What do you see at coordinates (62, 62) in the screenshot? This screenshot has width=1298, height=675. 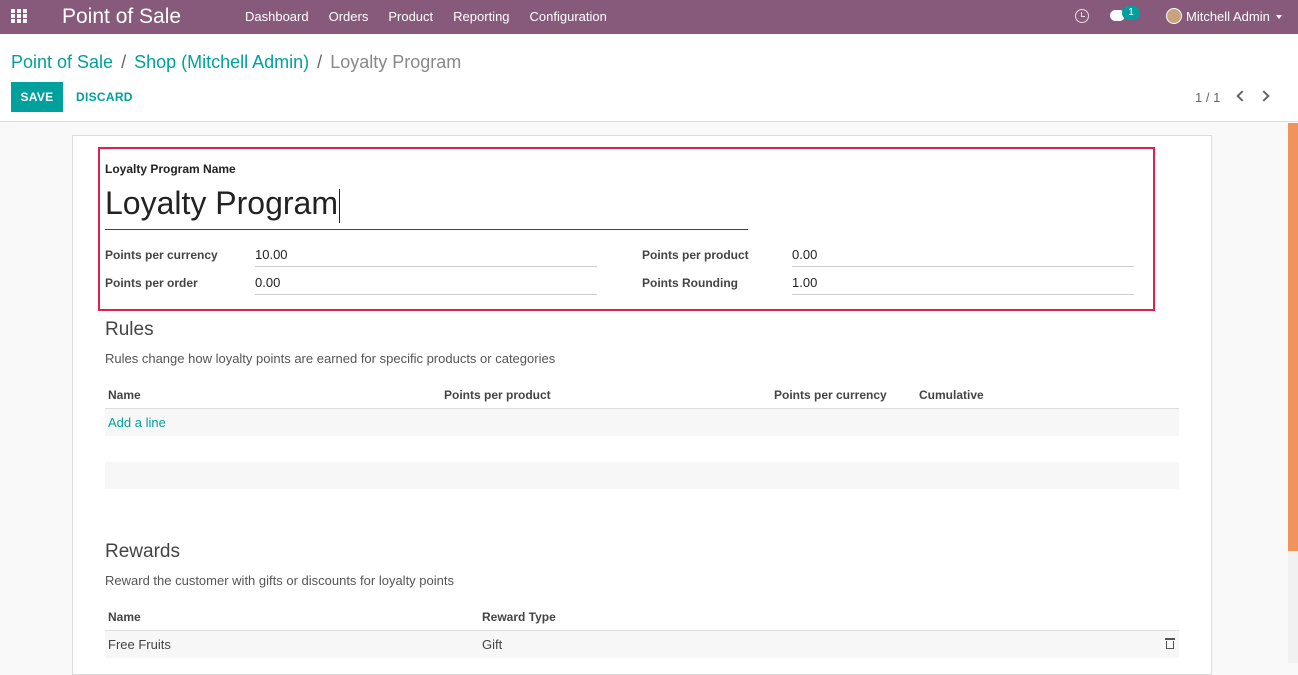 I see `breadcrumb-point-of-sale: Point of Sale` at bounding box center [62, 62].